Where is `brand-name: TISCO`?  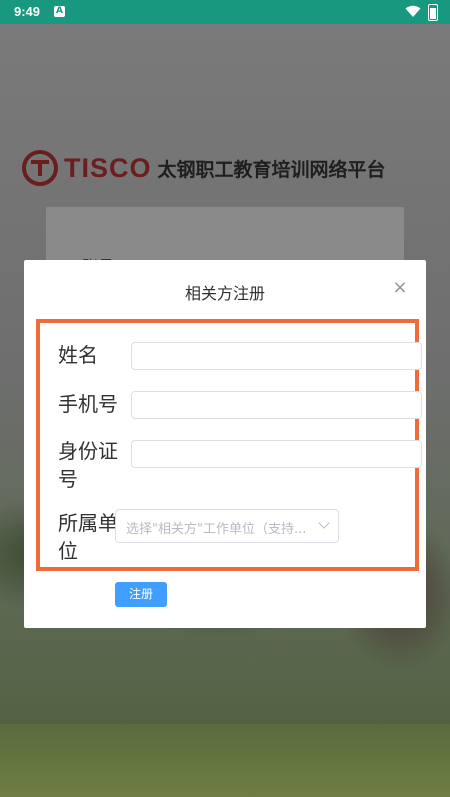
brand-name: TISCO is located at coordinates (108, 167).